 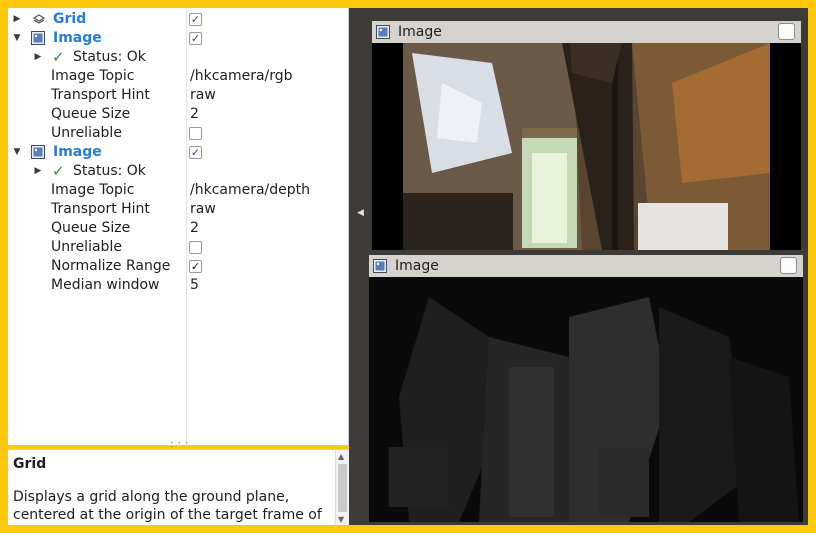 I want to click on grid-enabled-checkbox: ✓, so click(x=195, y=19).